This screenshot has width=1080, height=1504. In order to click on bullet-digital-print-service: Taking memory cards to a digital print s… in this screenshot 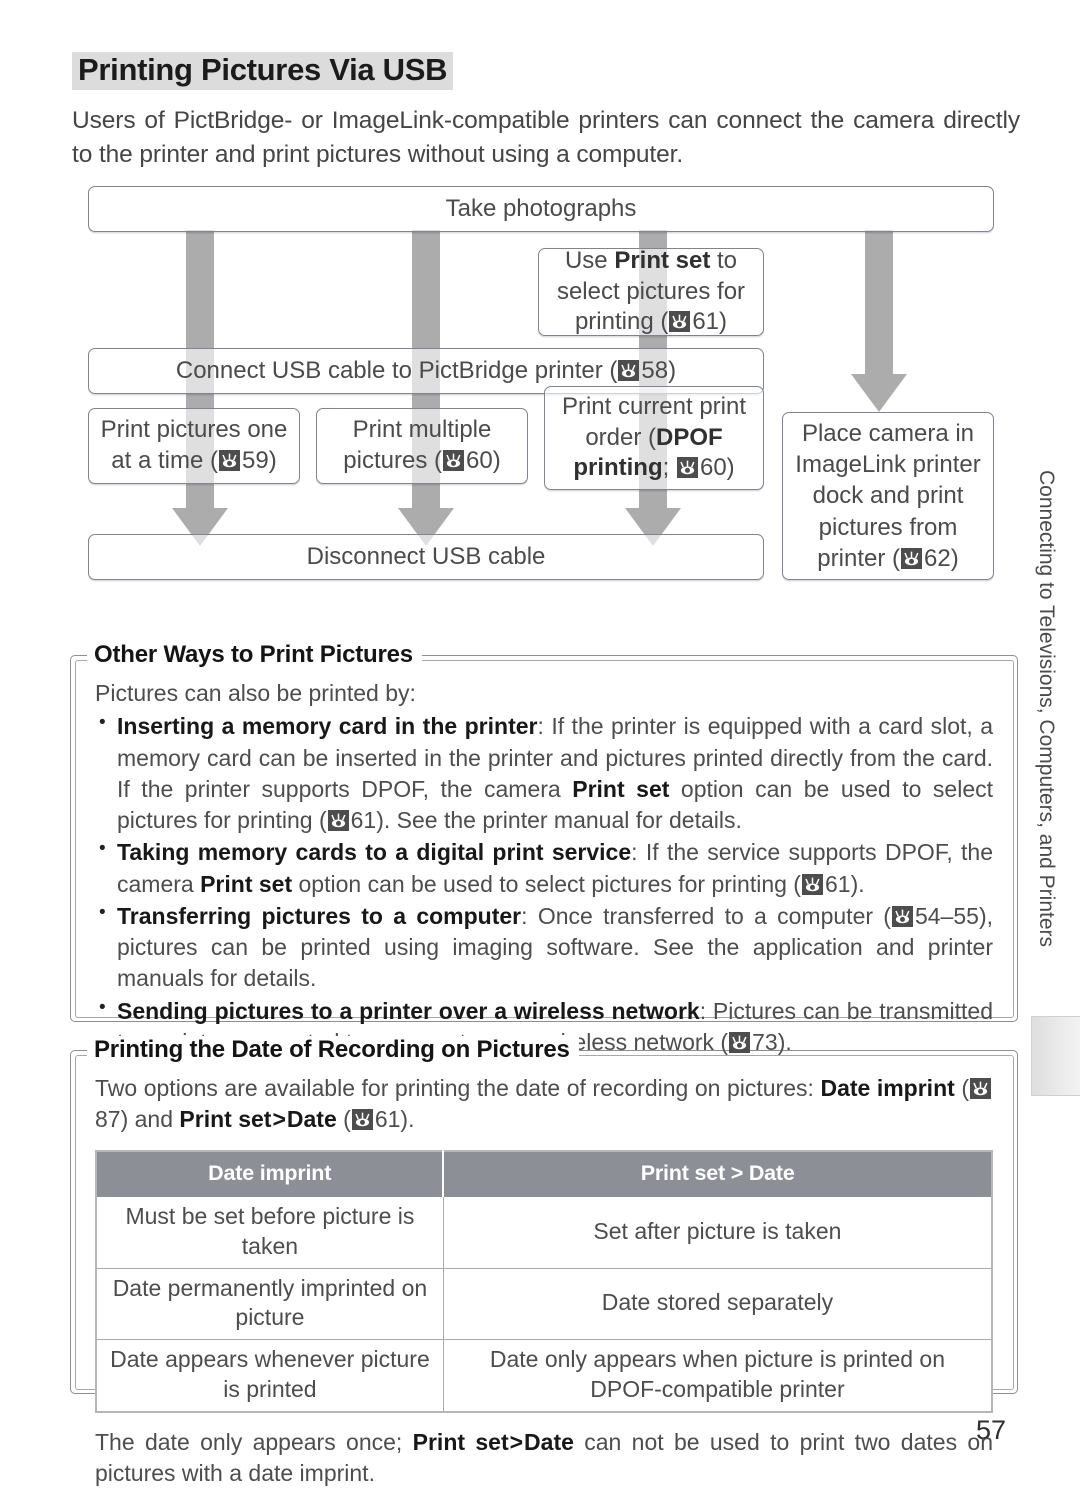, I will do `click(544, 868)`.